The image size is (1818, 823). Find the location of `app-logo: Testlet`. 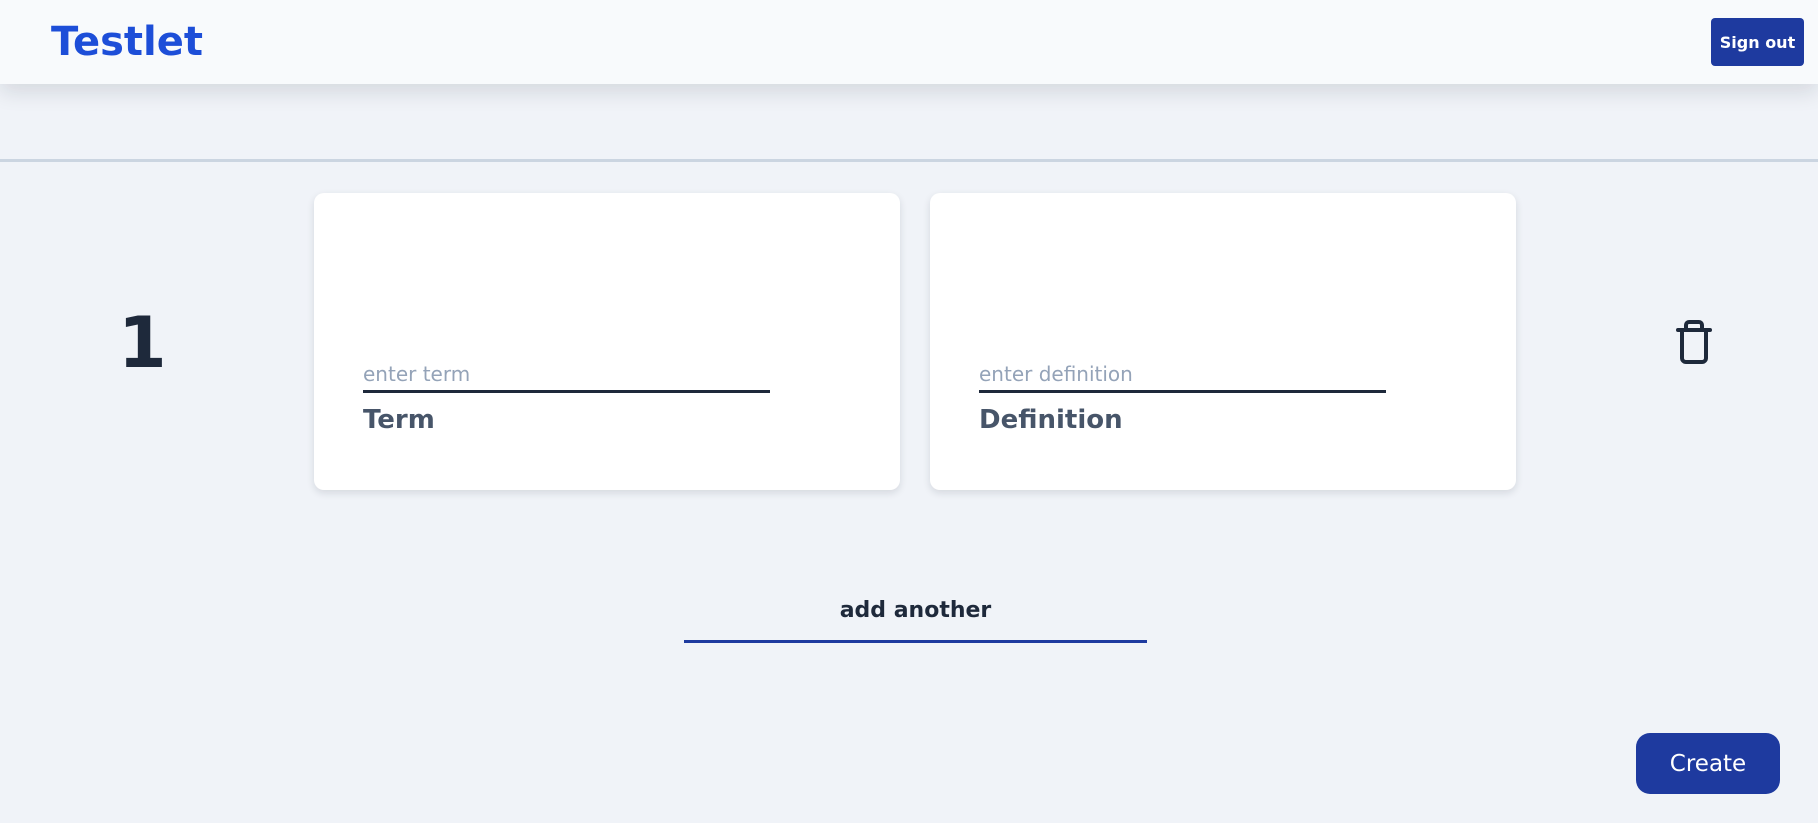

app-logo: Testlet is located at coordinates (127, 42).